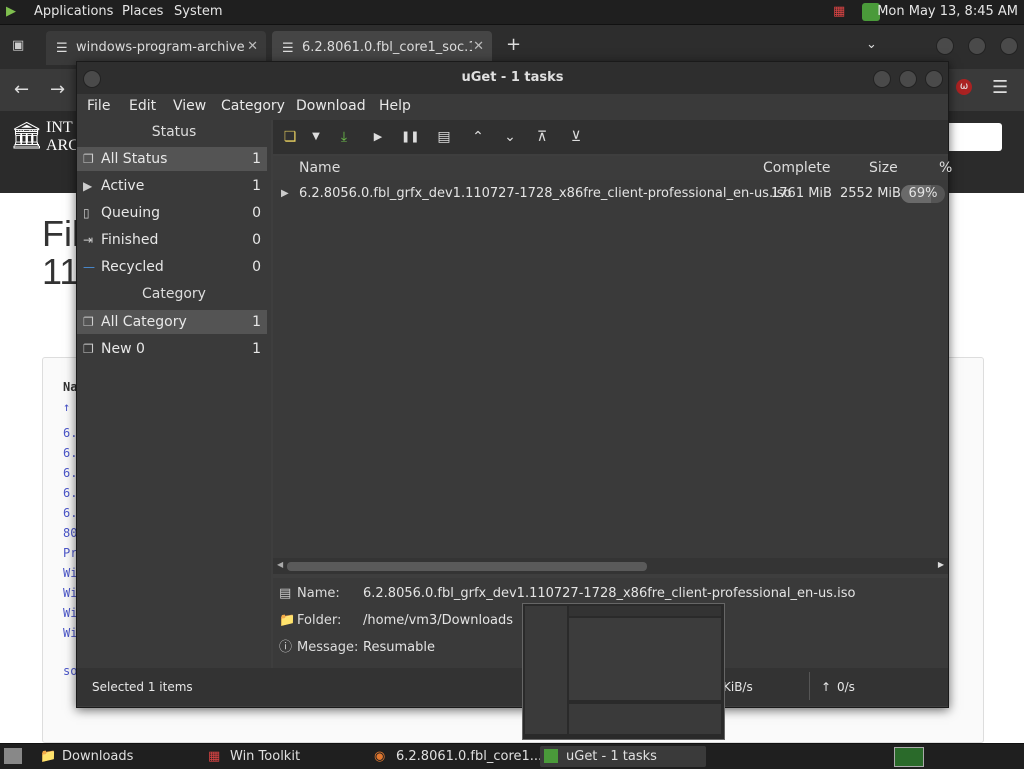 The image size is (1024, 769). Describe the element at coordinates (319, 168) in the screenshot. I see `column-name: Name` at that location.